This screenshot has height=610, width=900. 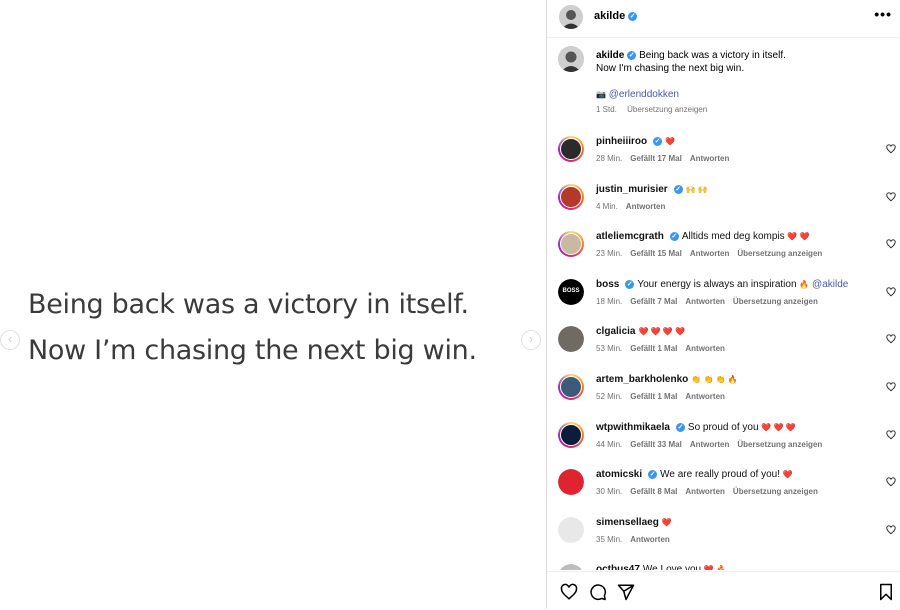 I want to click on send-icon, so click(x=626, y=592).